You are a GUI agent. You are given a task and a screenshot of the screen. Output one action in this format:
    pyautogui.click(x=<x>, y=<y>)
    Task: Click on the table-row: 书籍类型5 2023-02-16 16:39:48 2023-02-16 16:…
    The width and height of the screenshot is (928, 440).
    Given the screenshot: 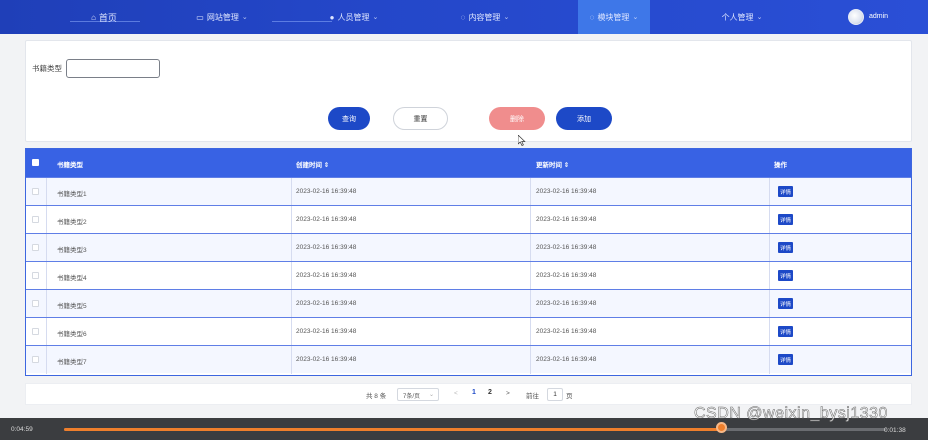 What is the action you would take?
    pyautogui.click(x=468, y=303)
    